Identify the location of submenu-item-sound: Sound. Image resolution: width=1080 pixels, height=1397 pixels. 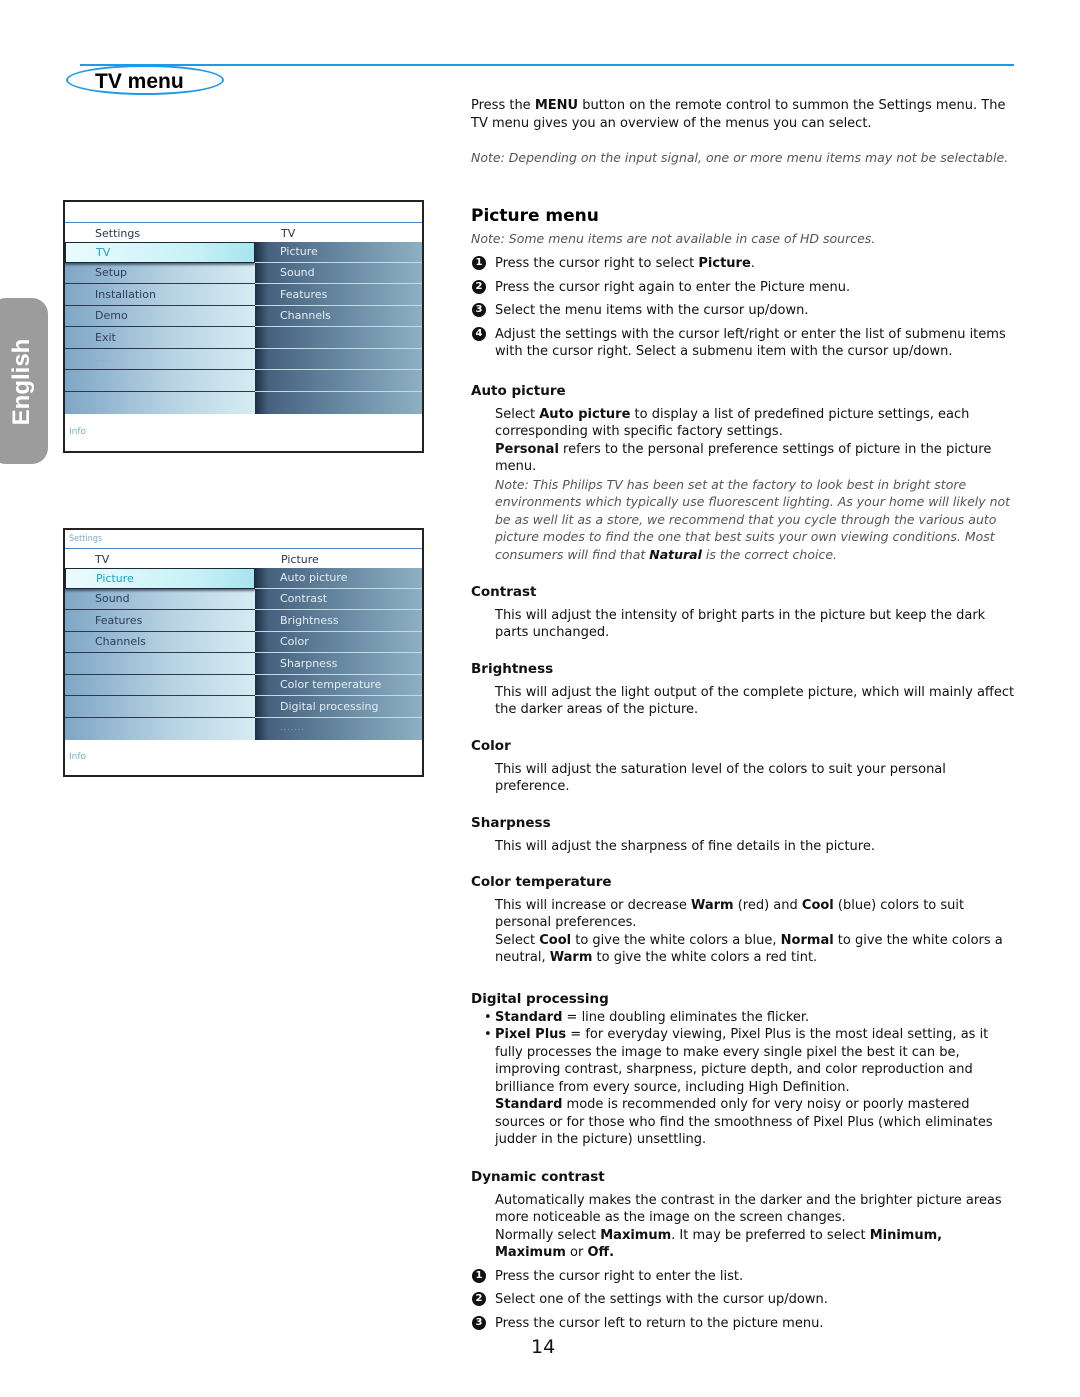
(338, 273).